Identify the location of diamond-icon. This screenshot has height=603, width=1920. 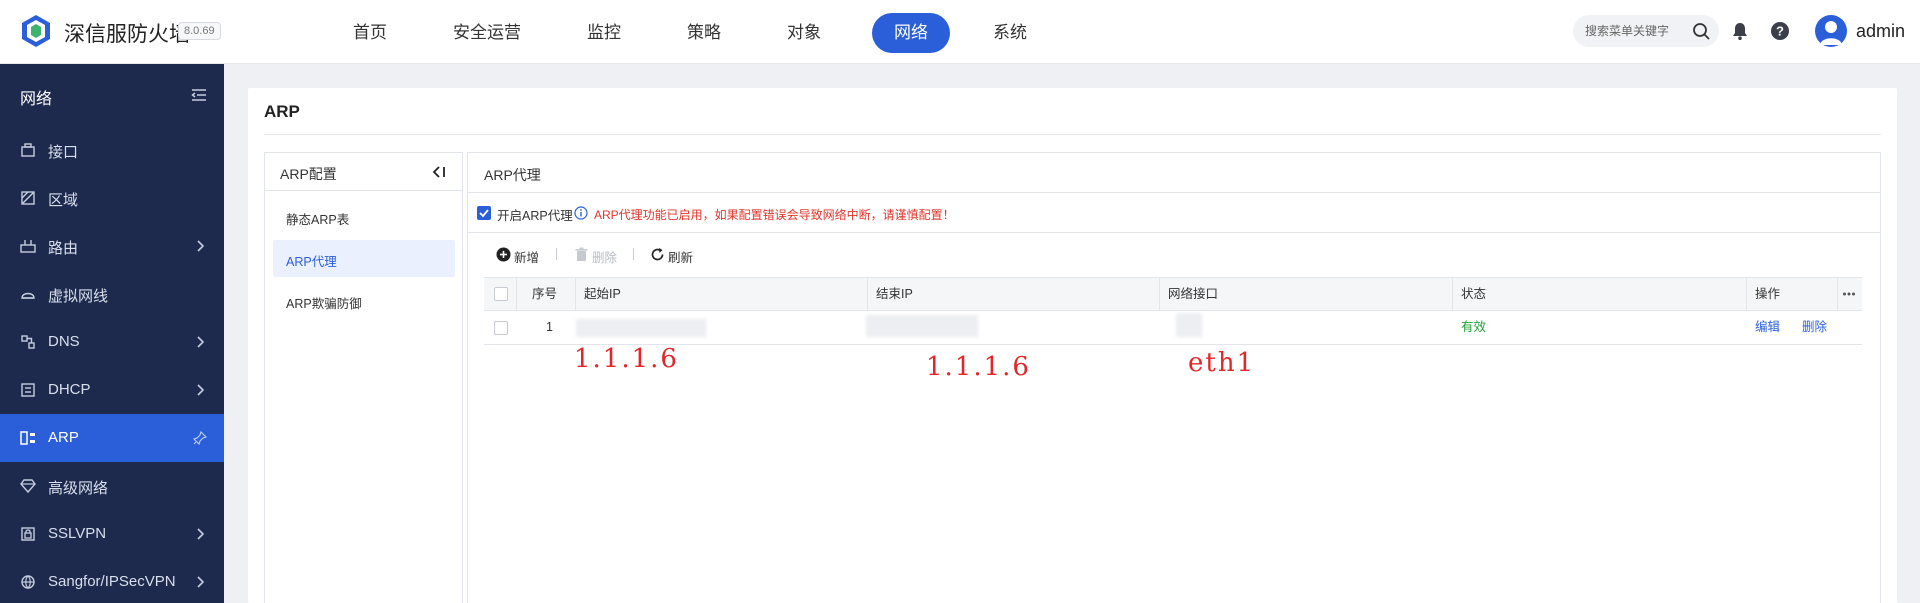
(28, 486).